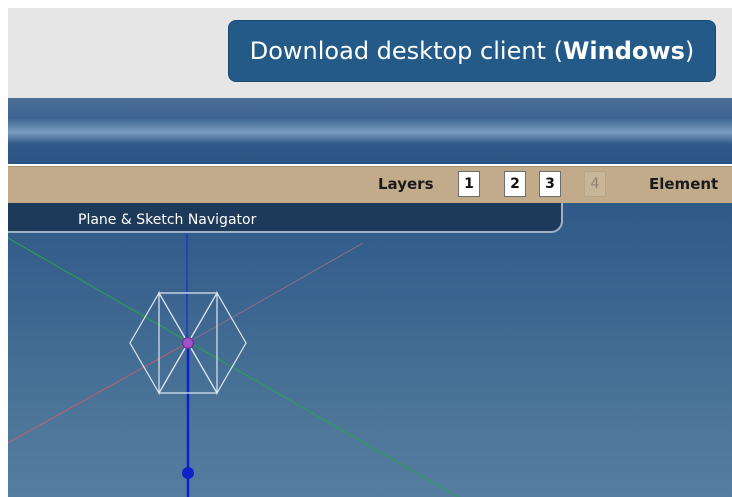  What do you see at coordinates (370, 184) in the screenshot?
I see `layers-toolbar: Layers 1 2 3 4 Element` at bounding box center [370, 184].